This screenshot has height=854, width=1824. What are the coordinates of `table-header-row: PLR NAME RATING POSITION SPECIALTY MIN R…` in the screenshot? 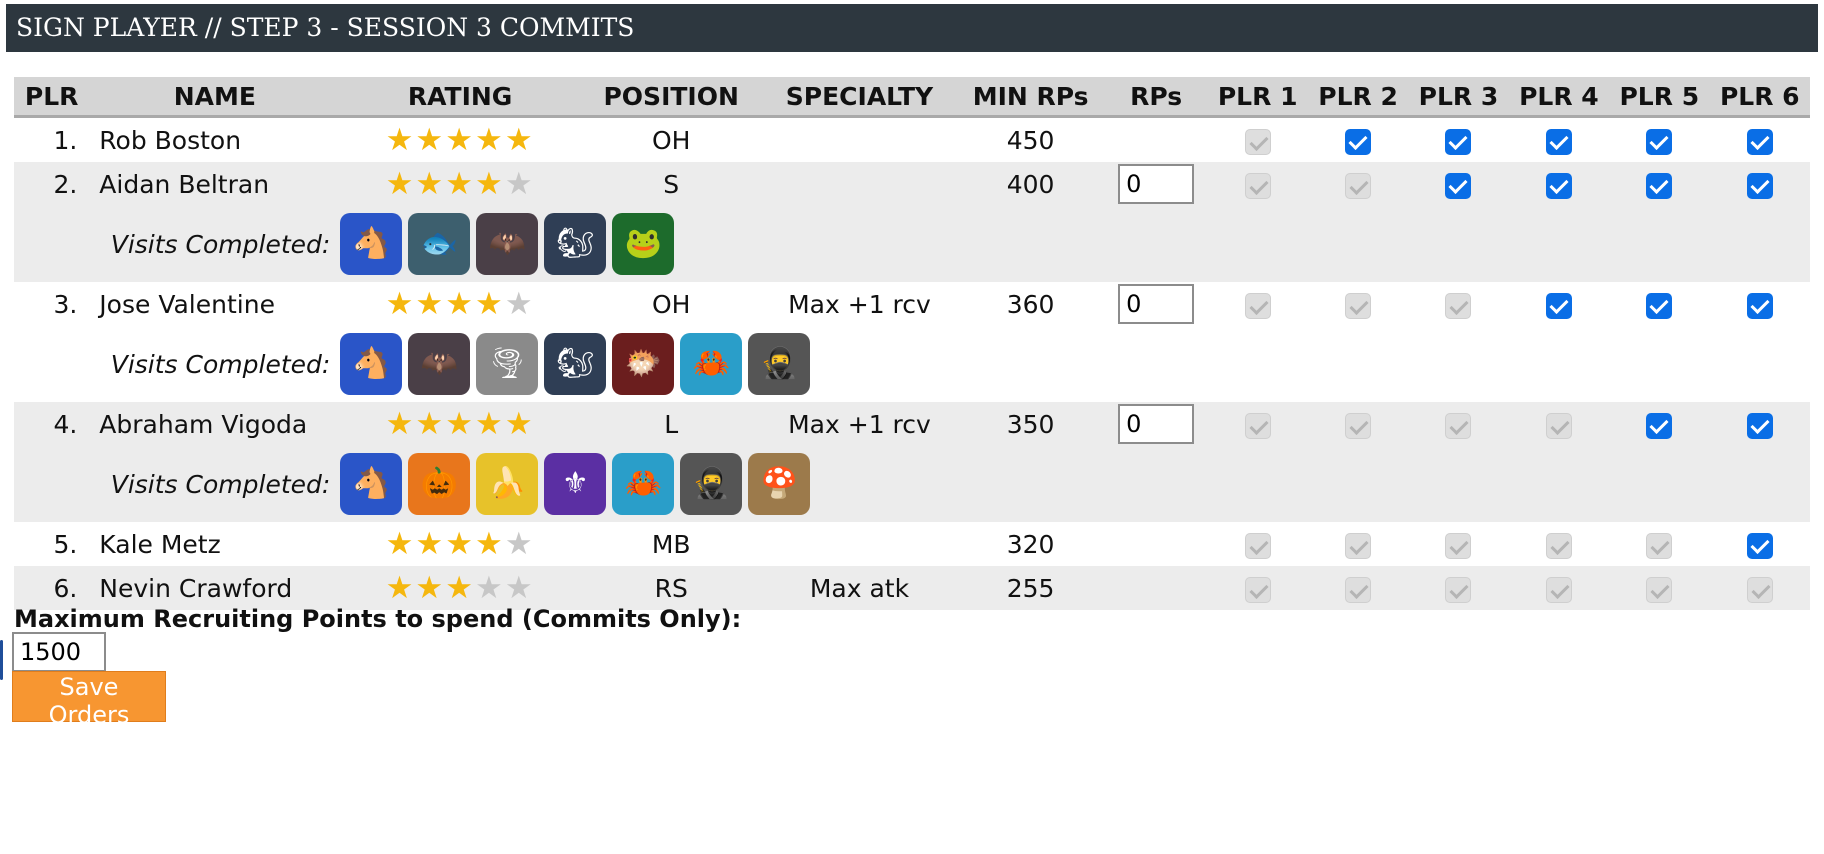 It's located at (912, 97).